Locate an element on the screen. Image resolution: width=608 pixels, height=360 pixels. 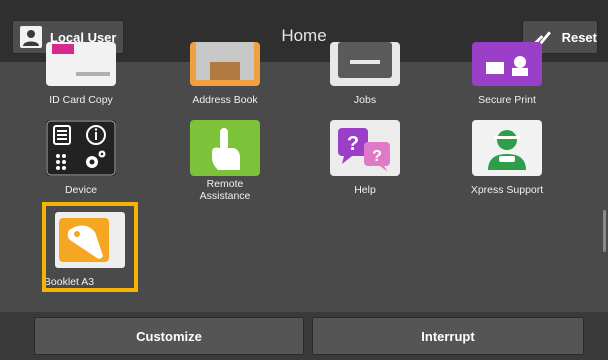
app-tile-remote-assistance: Remote Assistance is located at coordinates (225, 165).